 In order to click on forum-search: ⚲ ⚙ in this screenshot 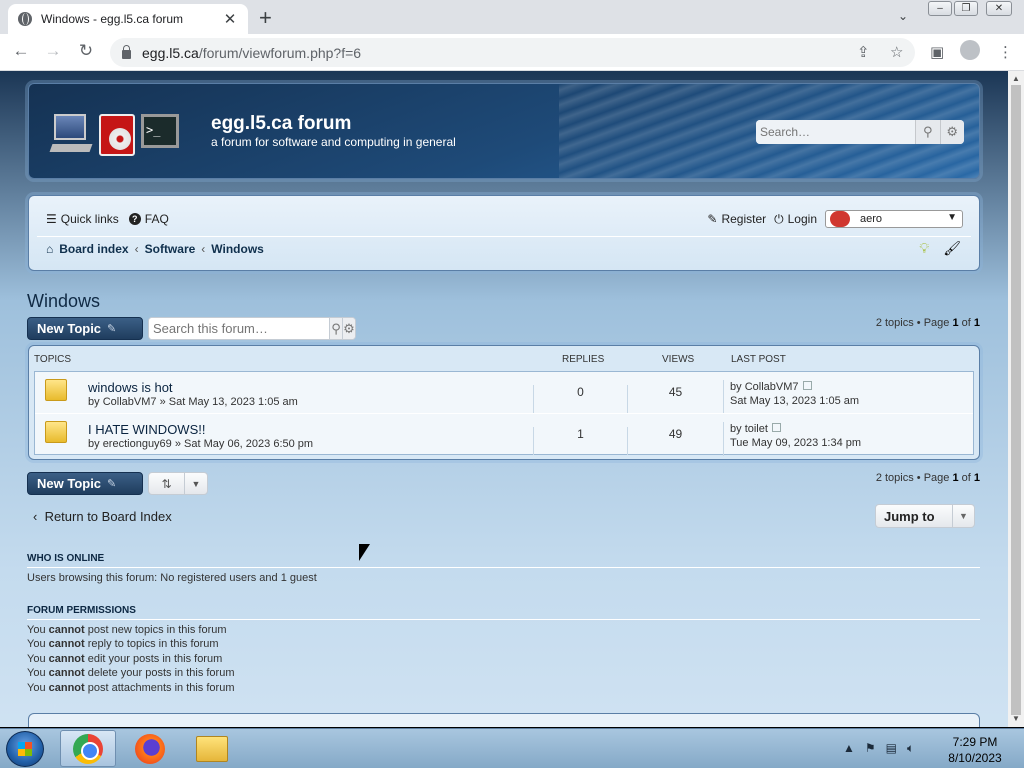, I will do `click(252, 328)`.